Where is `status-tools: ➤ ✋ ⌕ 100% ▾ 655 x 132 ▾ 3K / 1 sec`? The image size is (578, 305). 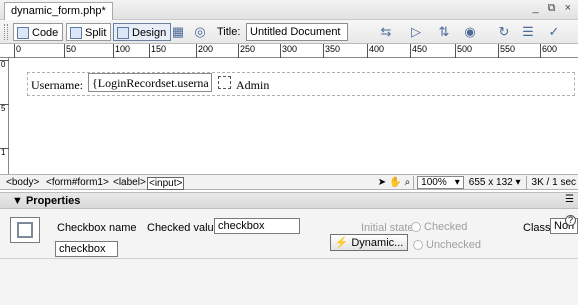
status-tools: ➤ ✋ ⌕ 100% ▾ 655 x 132 ▾ 3K / 1 sec is located at coordinates (478, 182).